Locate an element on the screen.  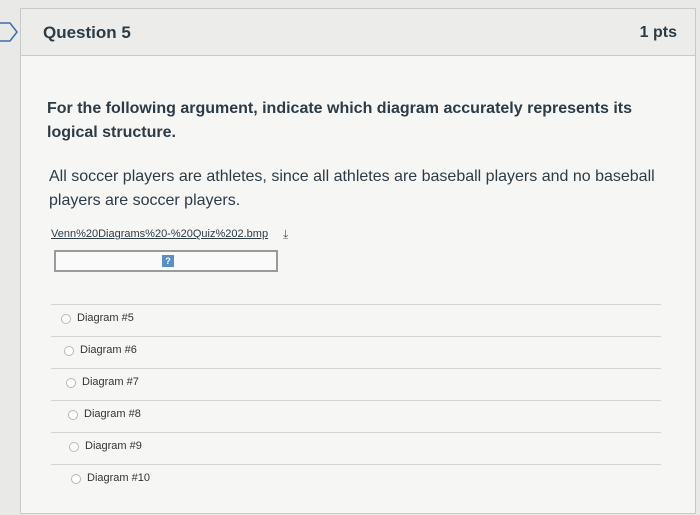
broken-image-icon: ? is located at coordinates (168, 261).